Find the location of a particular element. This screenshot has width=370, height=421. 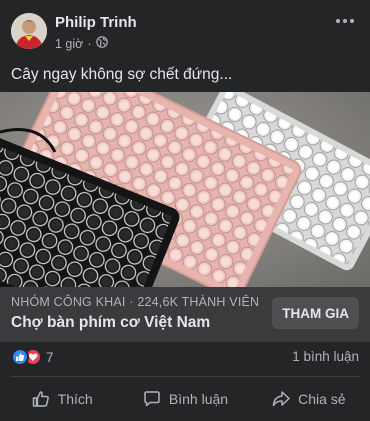

share-icon is located at coordinates (281, 399).